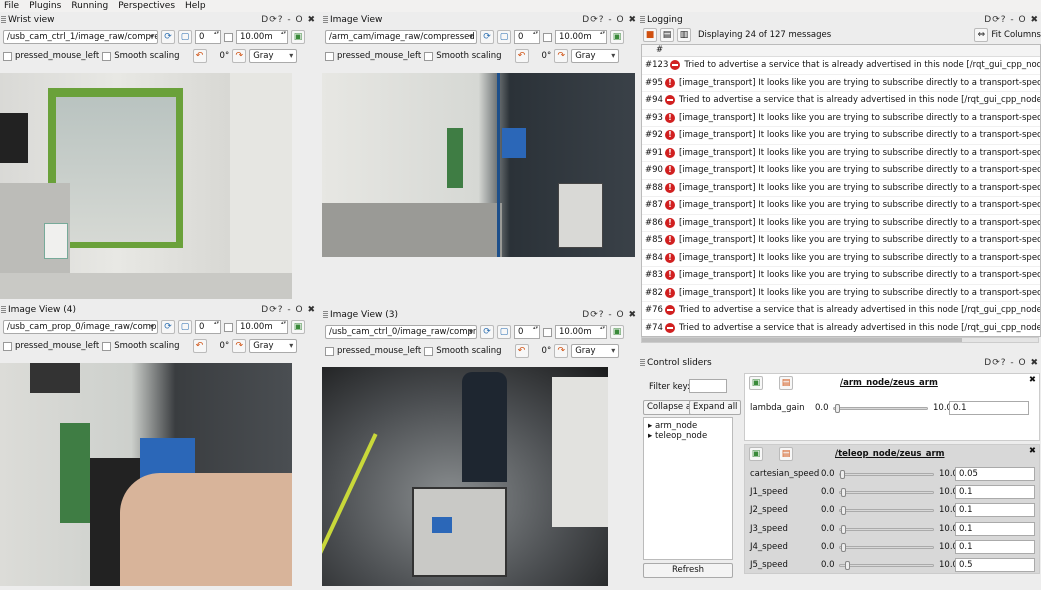 The width and height of the screenshot is (1041, 590). I want to click on menu-plugins: Plugins, so click(45, 6).